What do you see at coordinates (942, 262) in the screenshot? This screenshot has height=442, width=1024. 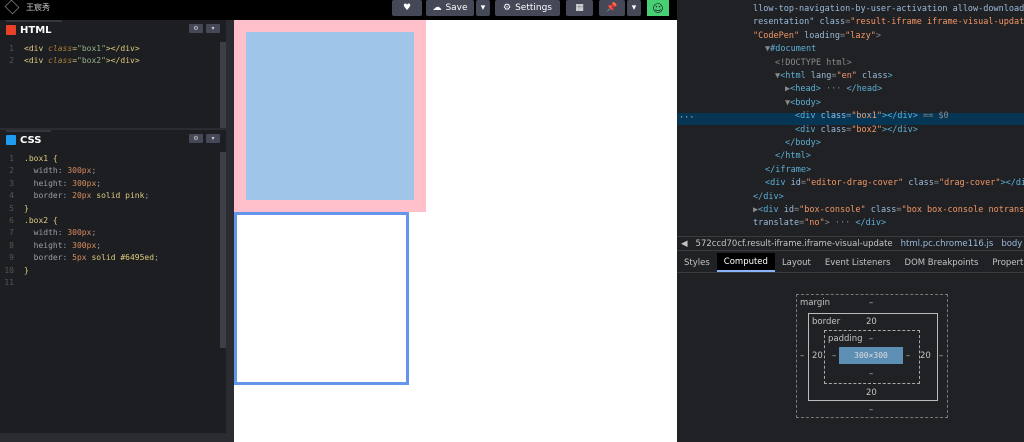 I see `tab-dom-breakpoints: DOM Breakpoints` at bounding box center [942, 262].